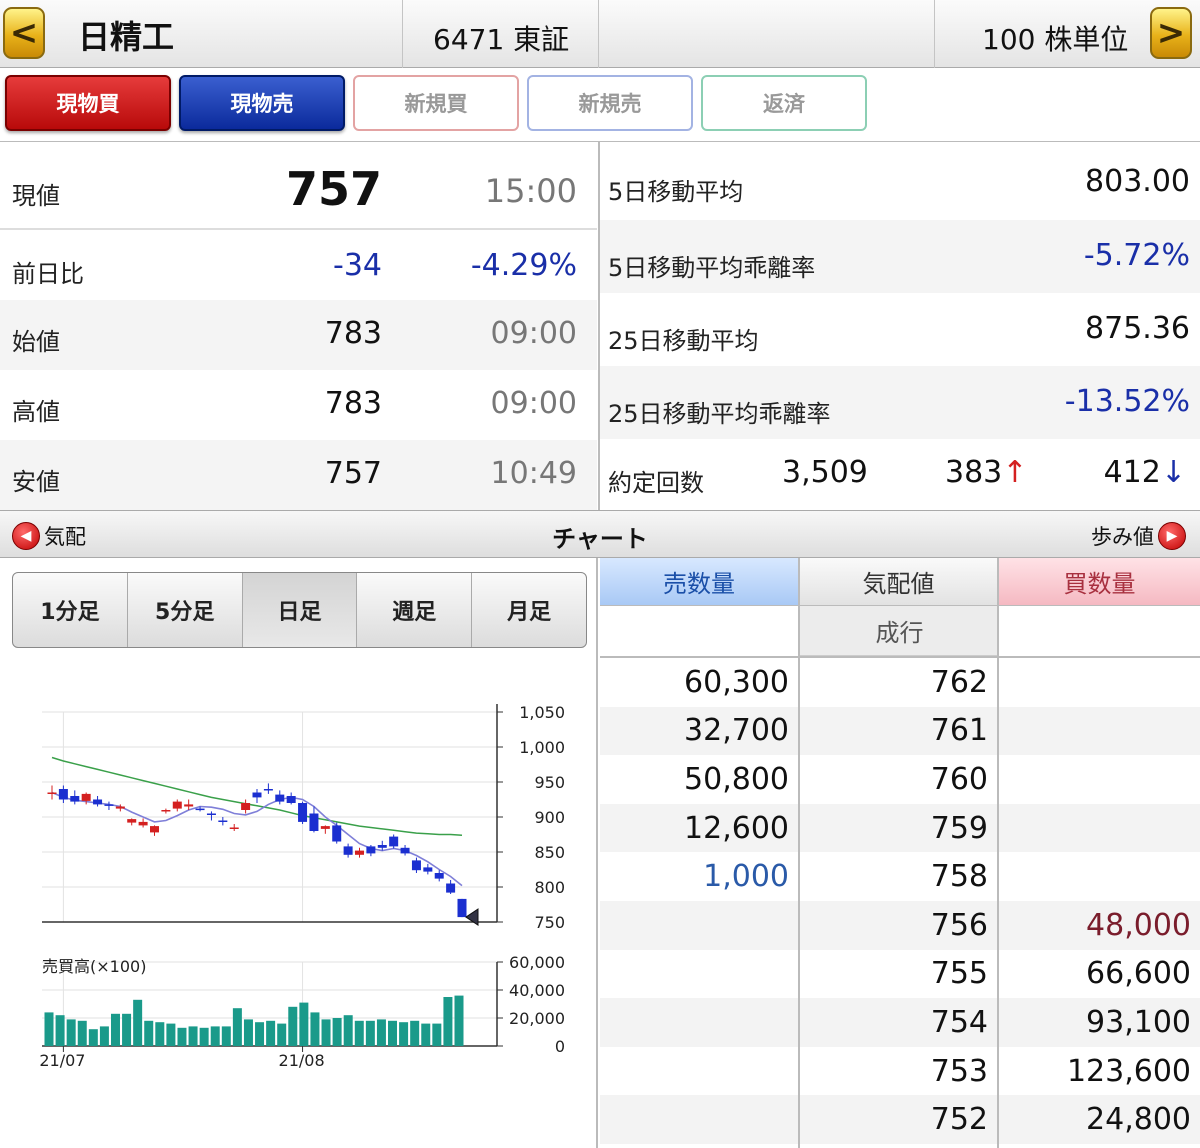 The width and height of the screenshot is (1200, 1148). I want to click on section-title: チャート, so click(600, 539).